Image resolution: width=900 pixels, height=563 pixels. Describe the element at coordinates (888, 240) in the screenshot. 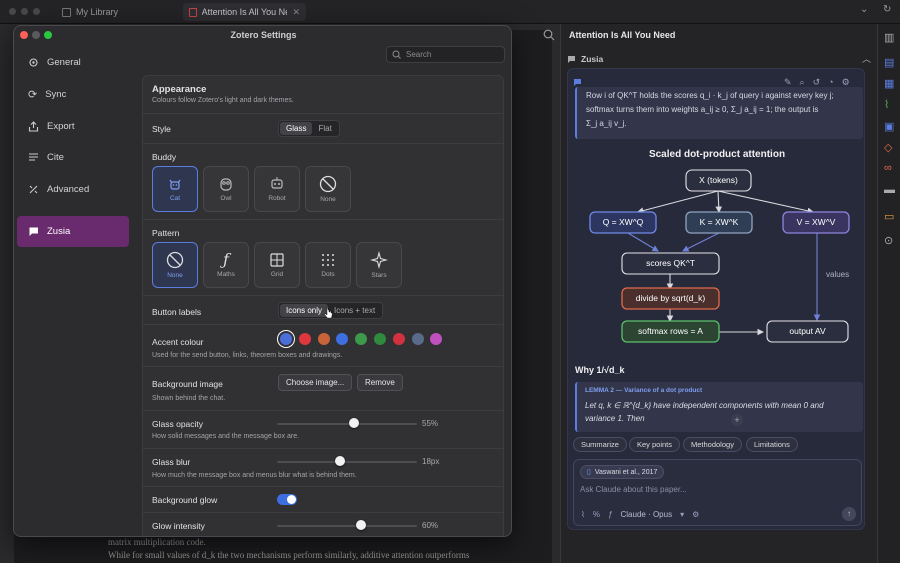

I see `locate-icon: ⊙` at that location.